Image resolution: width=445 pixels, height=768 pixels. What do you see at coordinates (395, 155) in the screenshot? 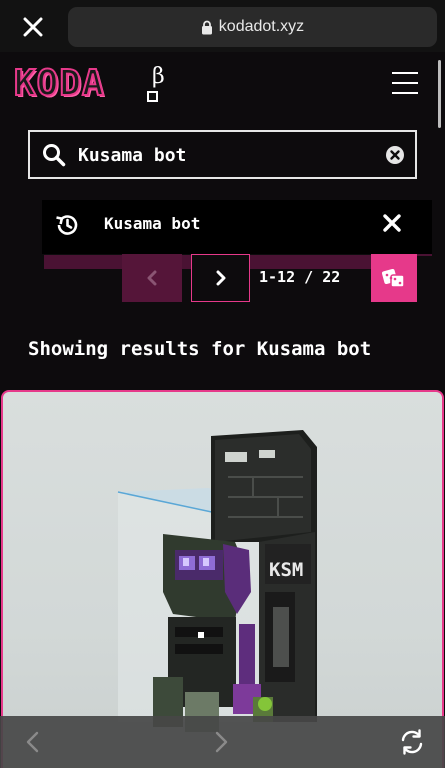
I see `clear-circle-icon` at bounding box center [395, 155].